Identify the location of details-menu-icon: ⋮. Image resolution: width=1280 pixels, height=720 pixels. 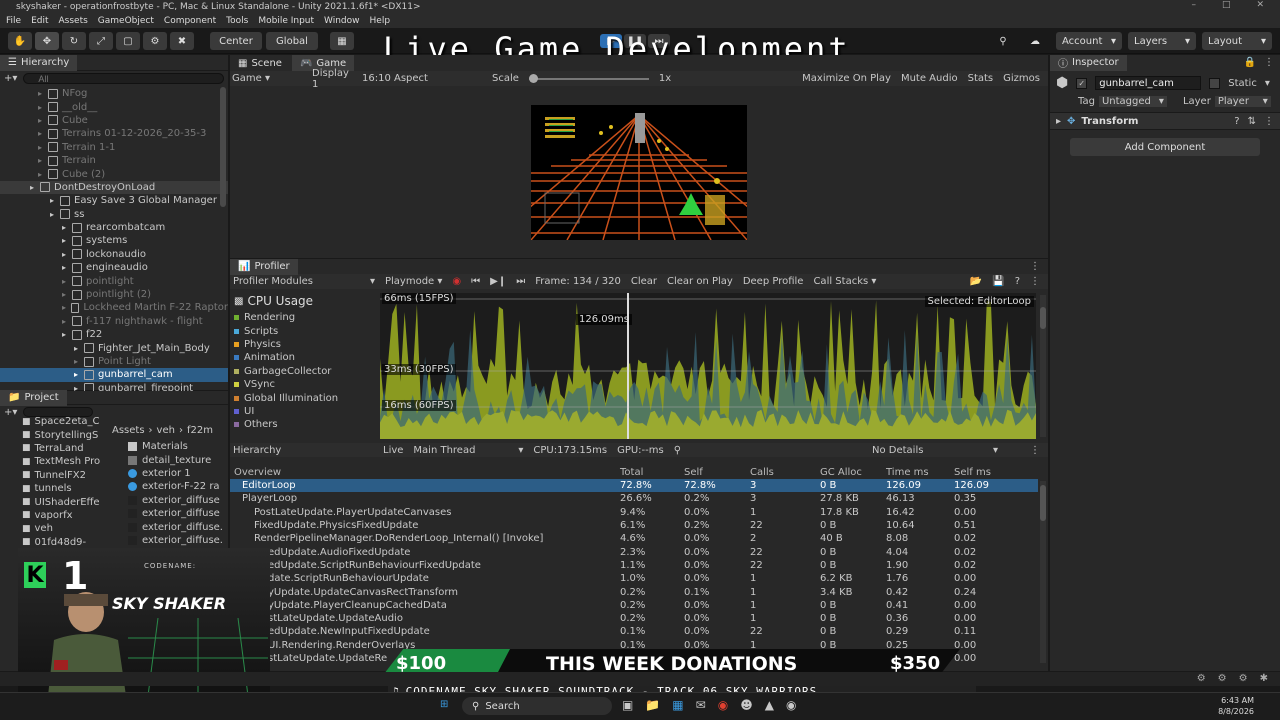
(1039, 450).